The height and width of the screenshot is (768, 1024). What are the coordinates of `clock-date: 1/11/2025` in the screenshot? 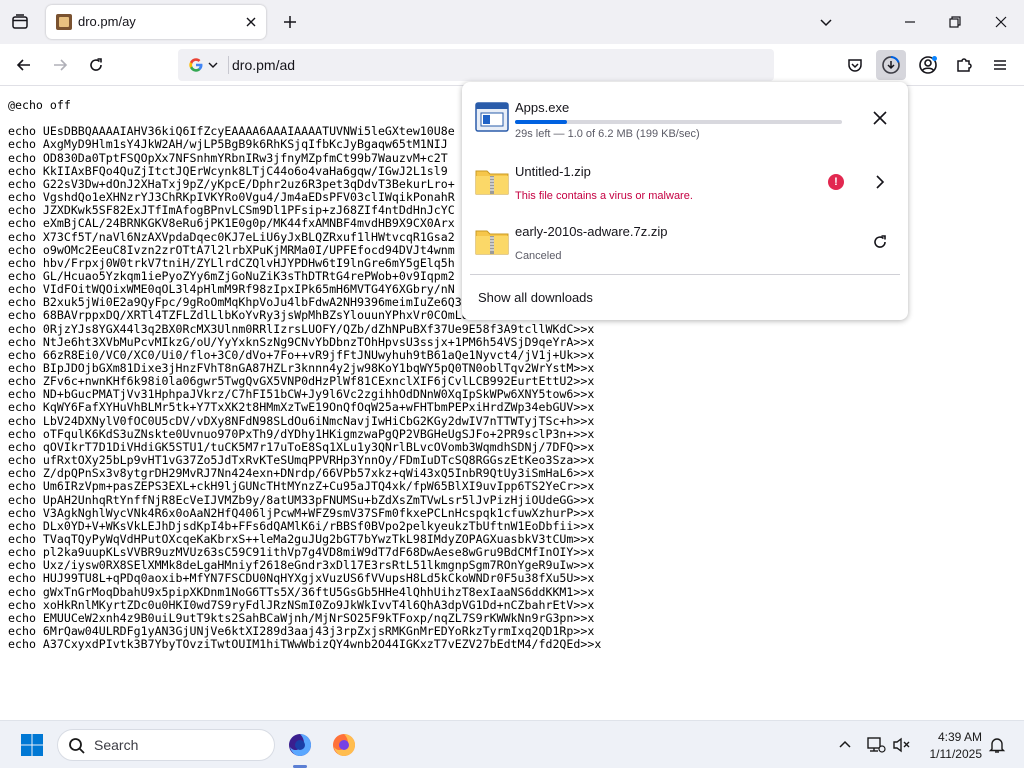 It's located at (951, 754).